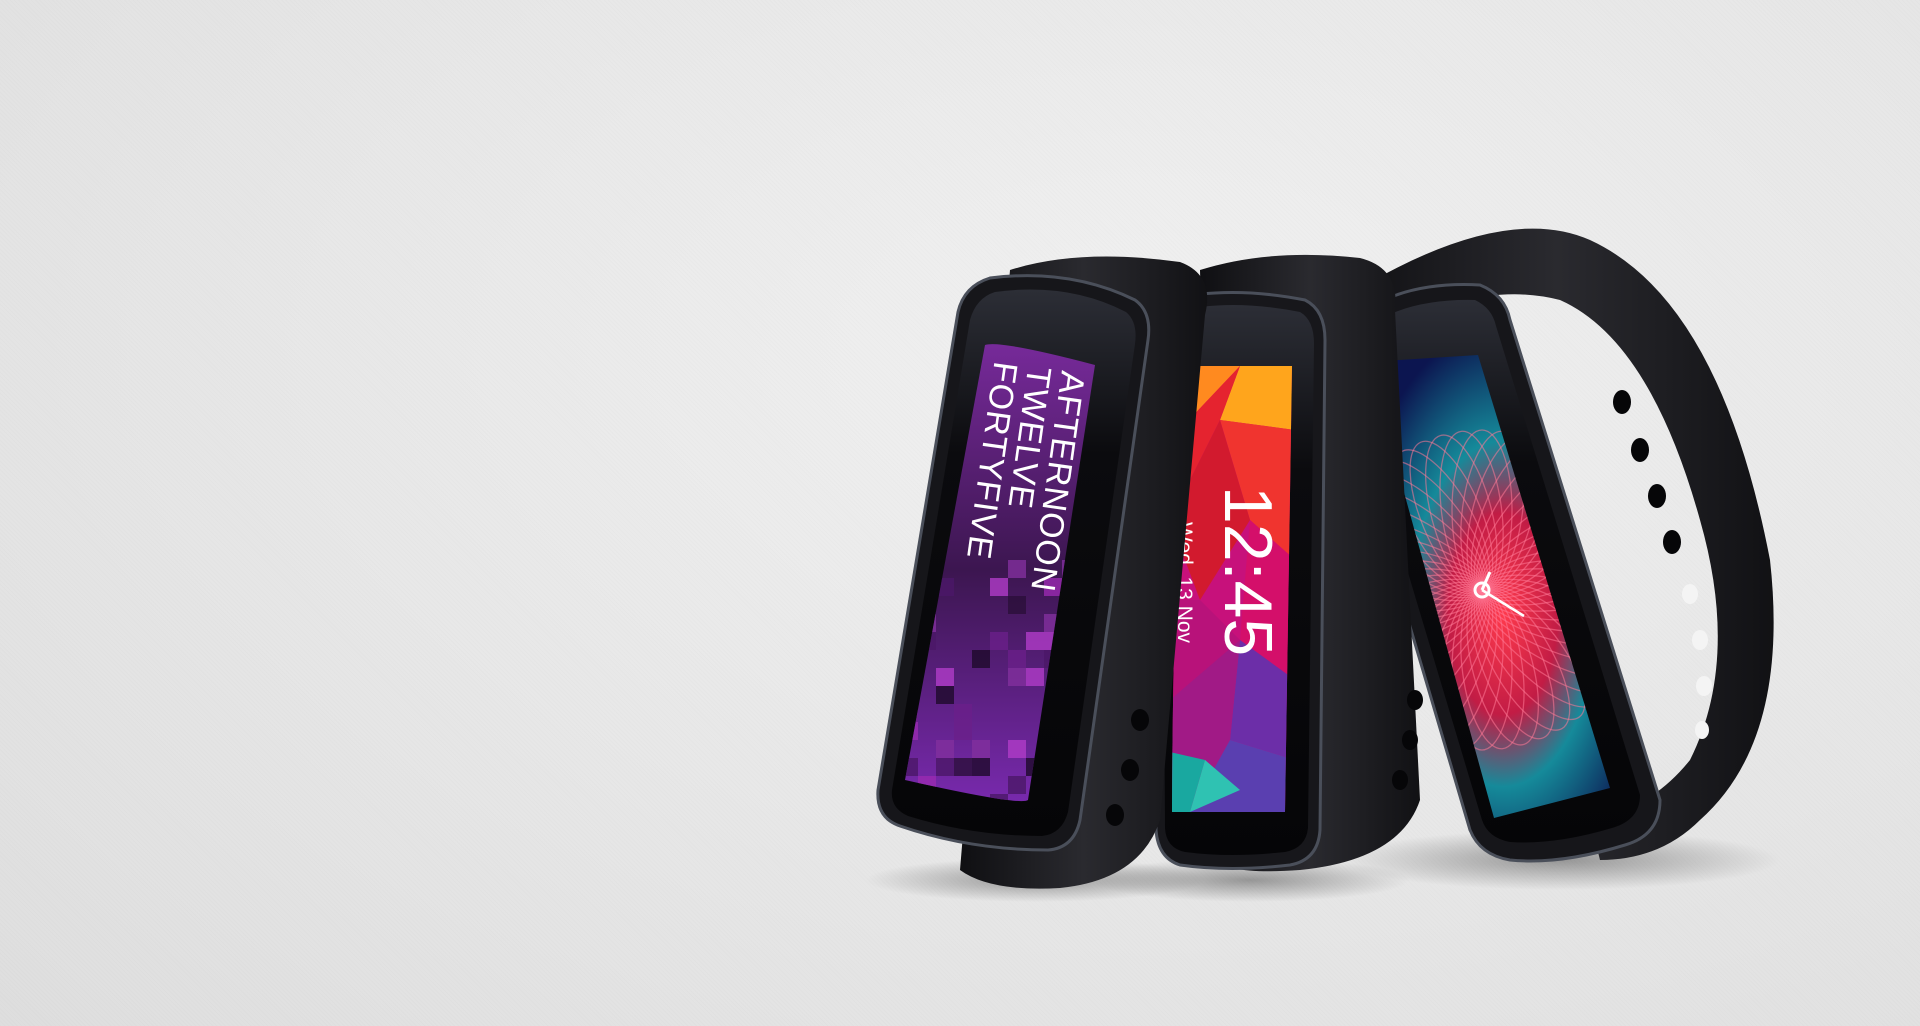 The height and width of the screenshot is (1026, 1920). Describe the element at coordinates (1042, 572) in the screenshot. I see `left-band: AFTERNOON TWELVE FORTYFIVE` at that location.